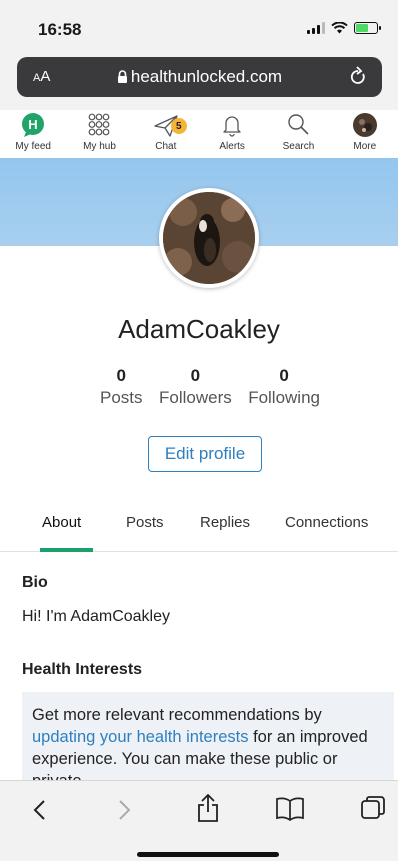 The width and height of the screenshot is (398, 861). I want to click on nav-search: Search, so click(298, 134).